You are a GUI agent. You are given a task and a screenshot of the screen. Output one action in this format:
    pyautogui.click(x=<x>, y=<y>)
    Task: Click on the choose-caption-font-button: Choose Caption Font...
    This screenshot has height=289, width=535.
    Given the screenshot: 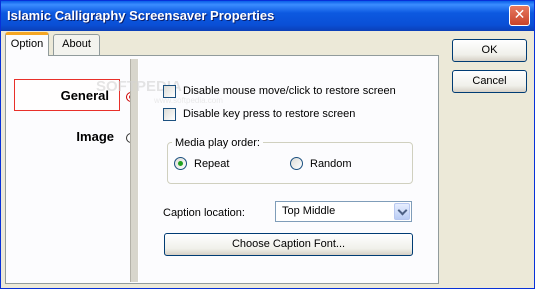 What is the action you would take?
    pyautogui.click(x=288, y=244)
    